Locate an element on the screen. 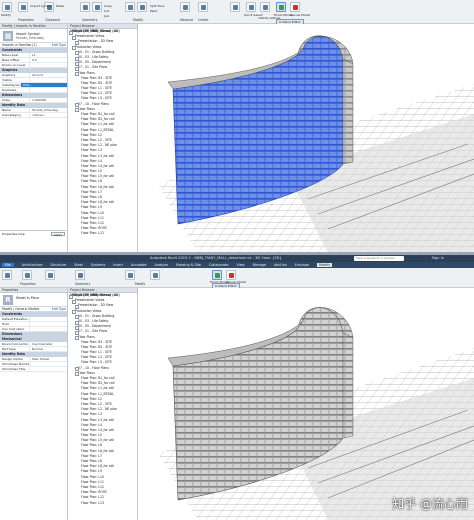 Image resolution: width=474 pixels, height=520 pixels. browser-view-item: Floor Plan: L13 is located at coordinates (102, 503).